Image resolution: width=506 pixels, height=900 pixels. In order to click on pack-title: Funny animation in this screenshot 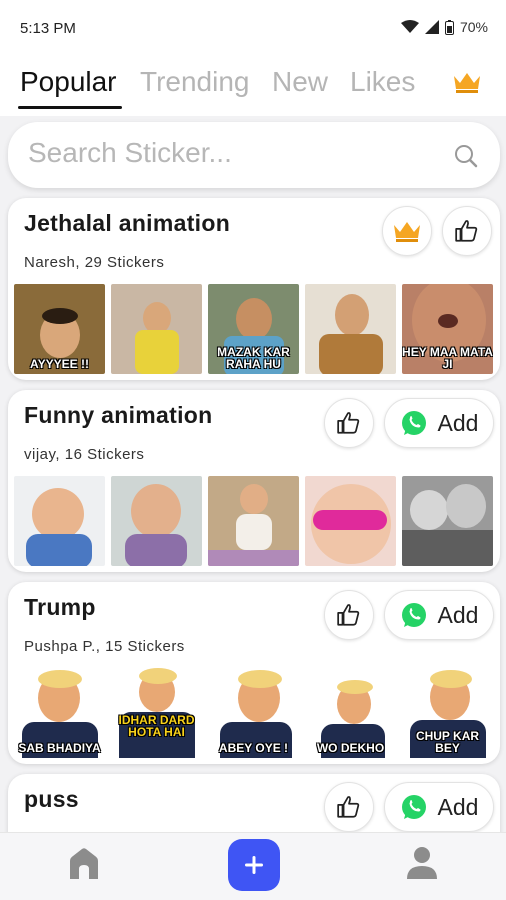, I will do `click(118, 415)`.